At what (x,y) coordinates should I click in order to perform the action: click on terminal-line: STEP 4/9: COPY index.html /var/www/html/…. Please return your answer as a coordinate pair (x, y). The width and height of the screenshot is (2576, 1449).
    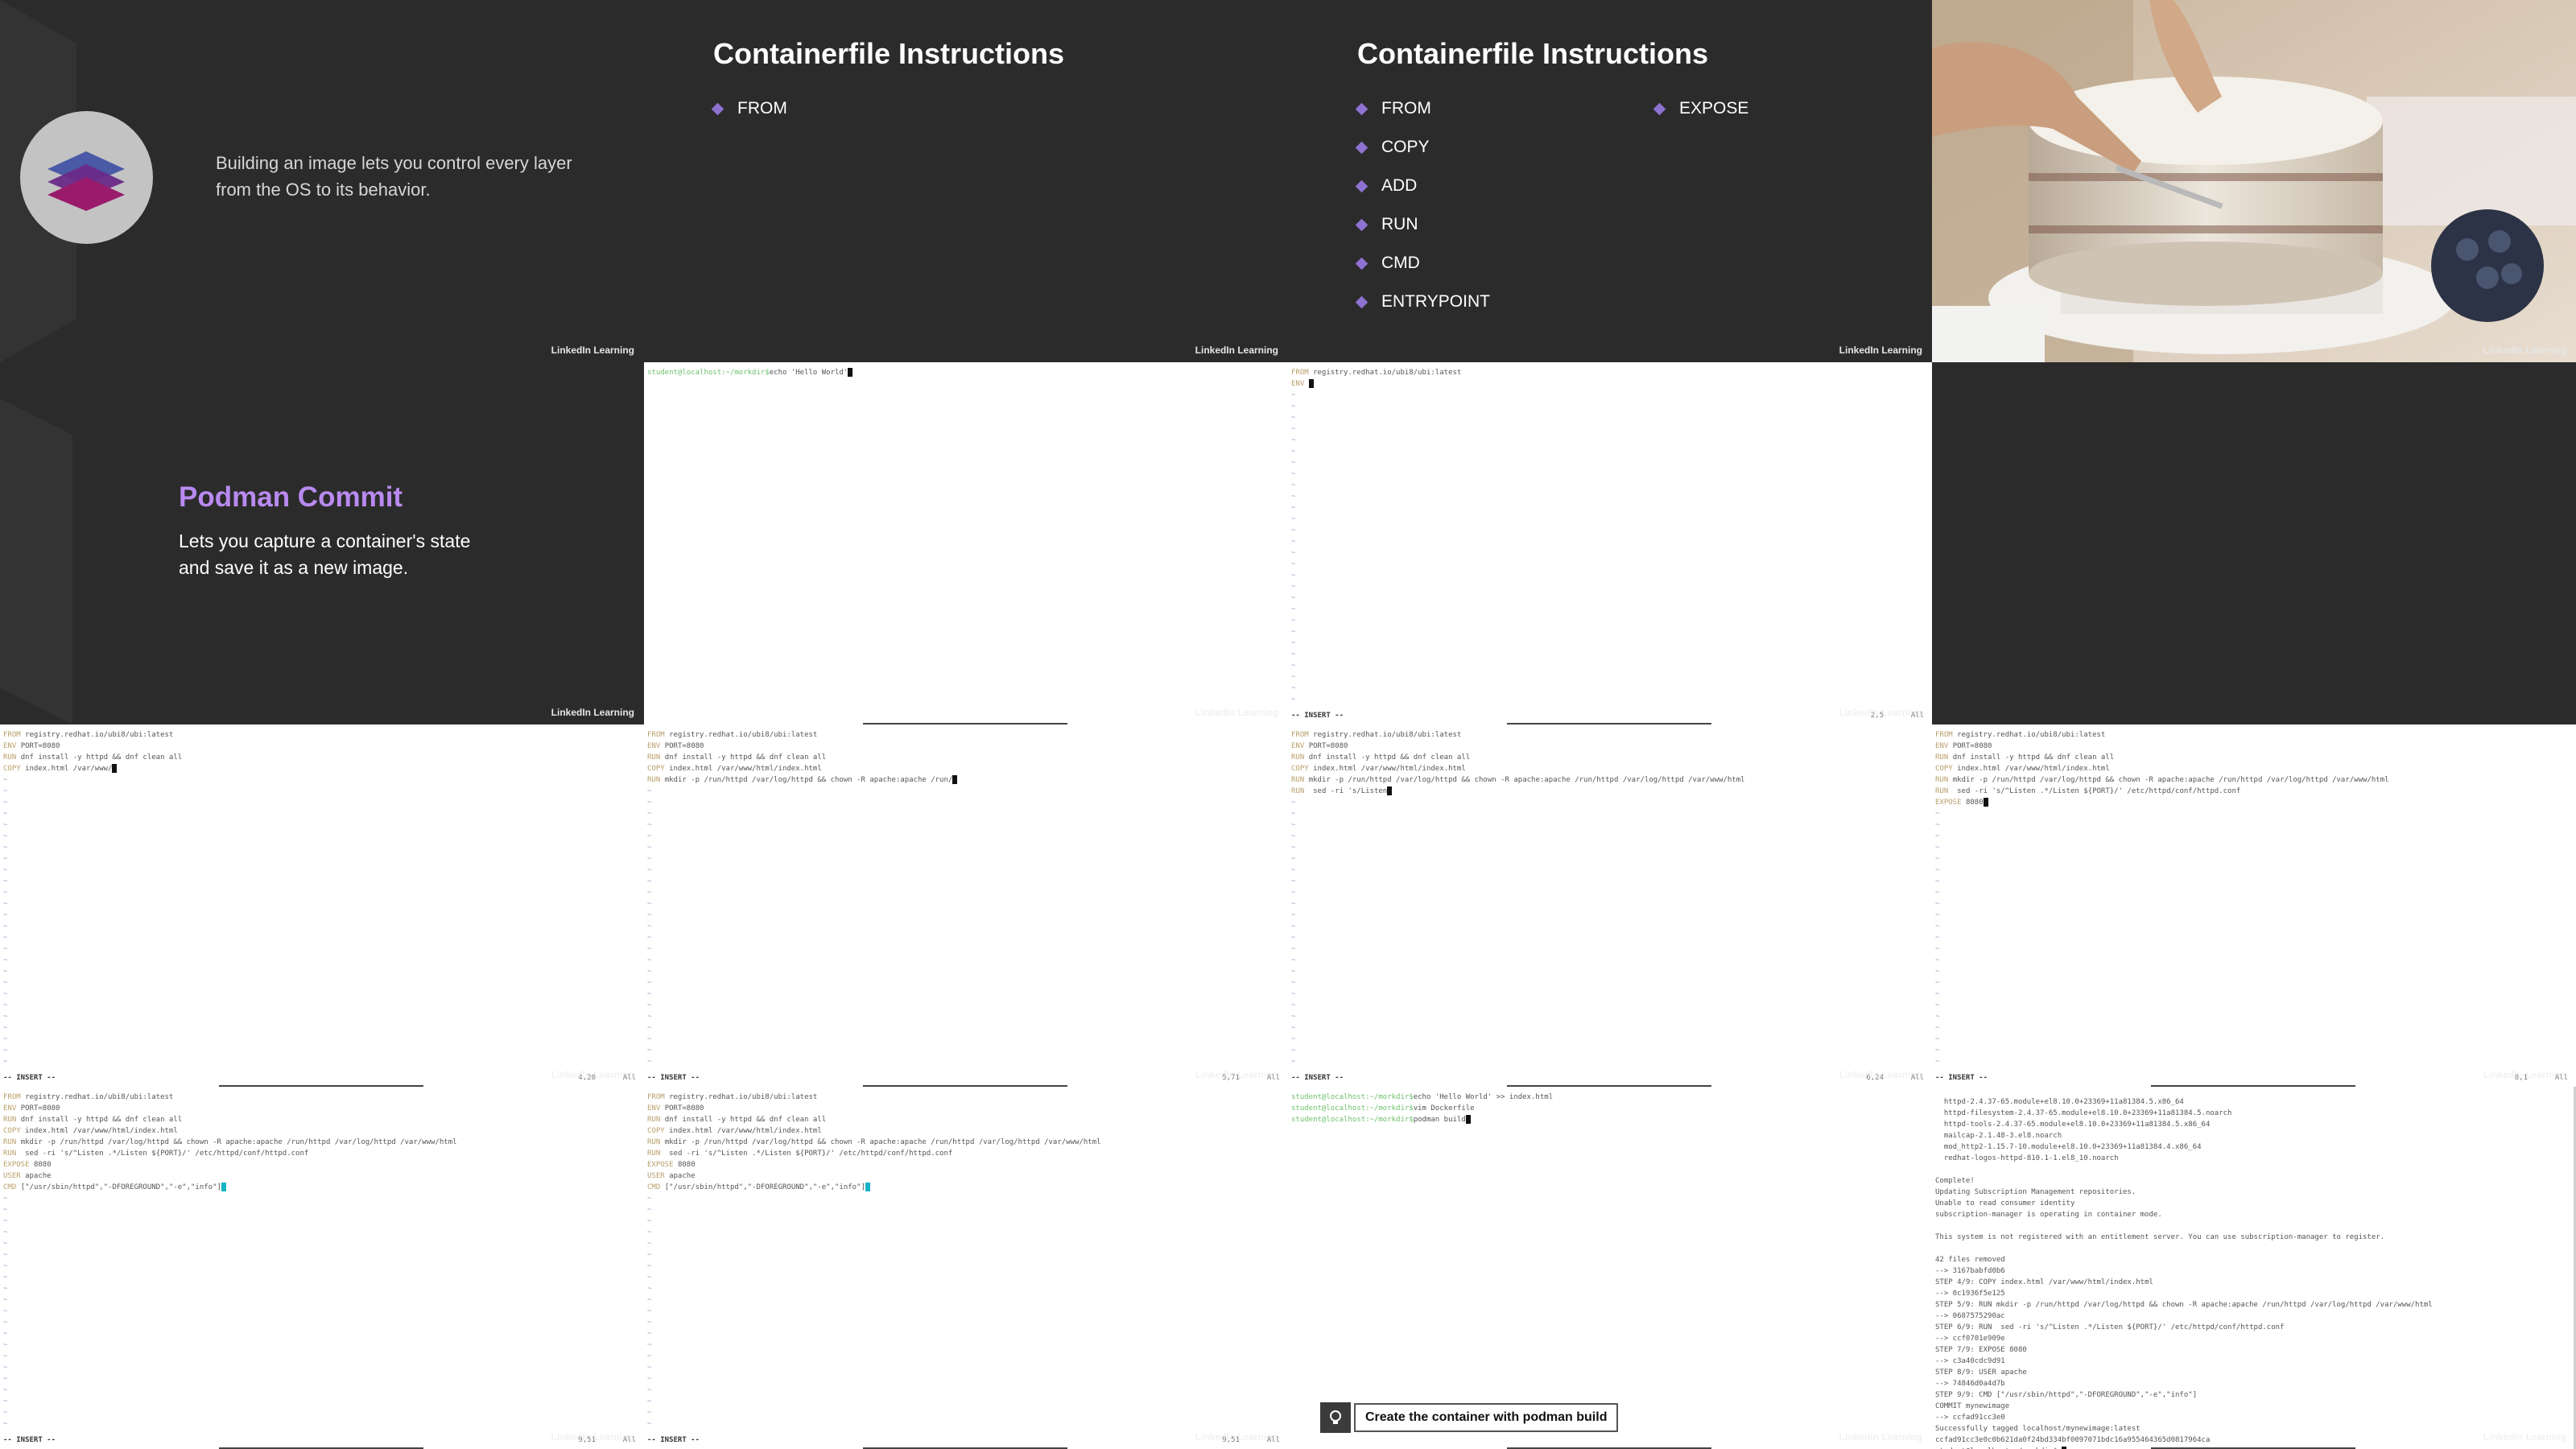
    Looking at the image, I should click on (2044, 1282).